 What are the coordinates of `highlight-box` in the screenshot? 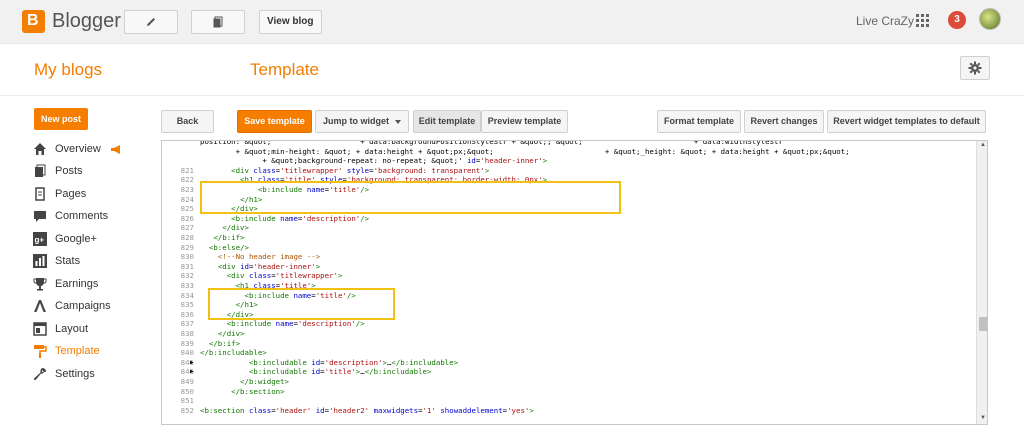 It's located at (410, 197).